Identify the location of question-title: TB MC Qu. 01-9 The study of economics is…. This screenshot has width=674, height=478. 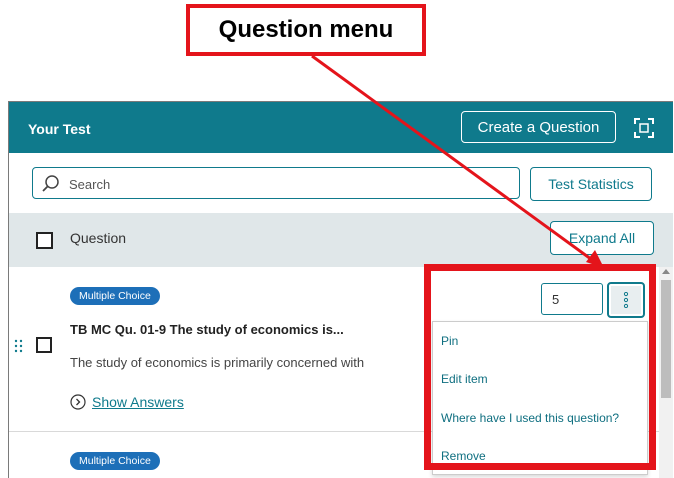
(207, 329).